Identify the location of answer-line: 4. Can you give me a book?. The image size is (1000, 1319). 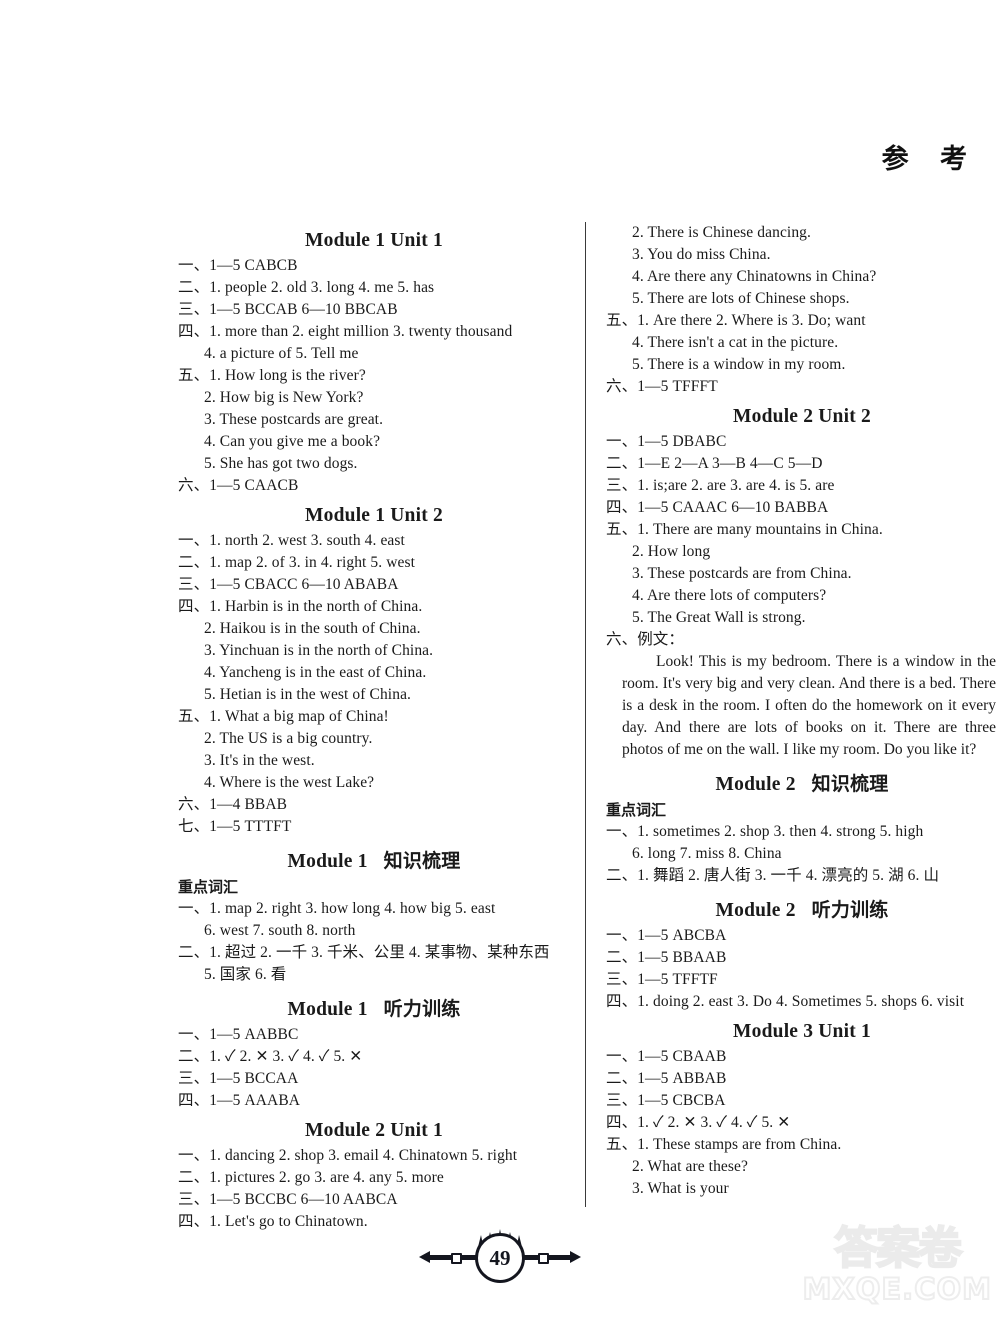
(292, 441).